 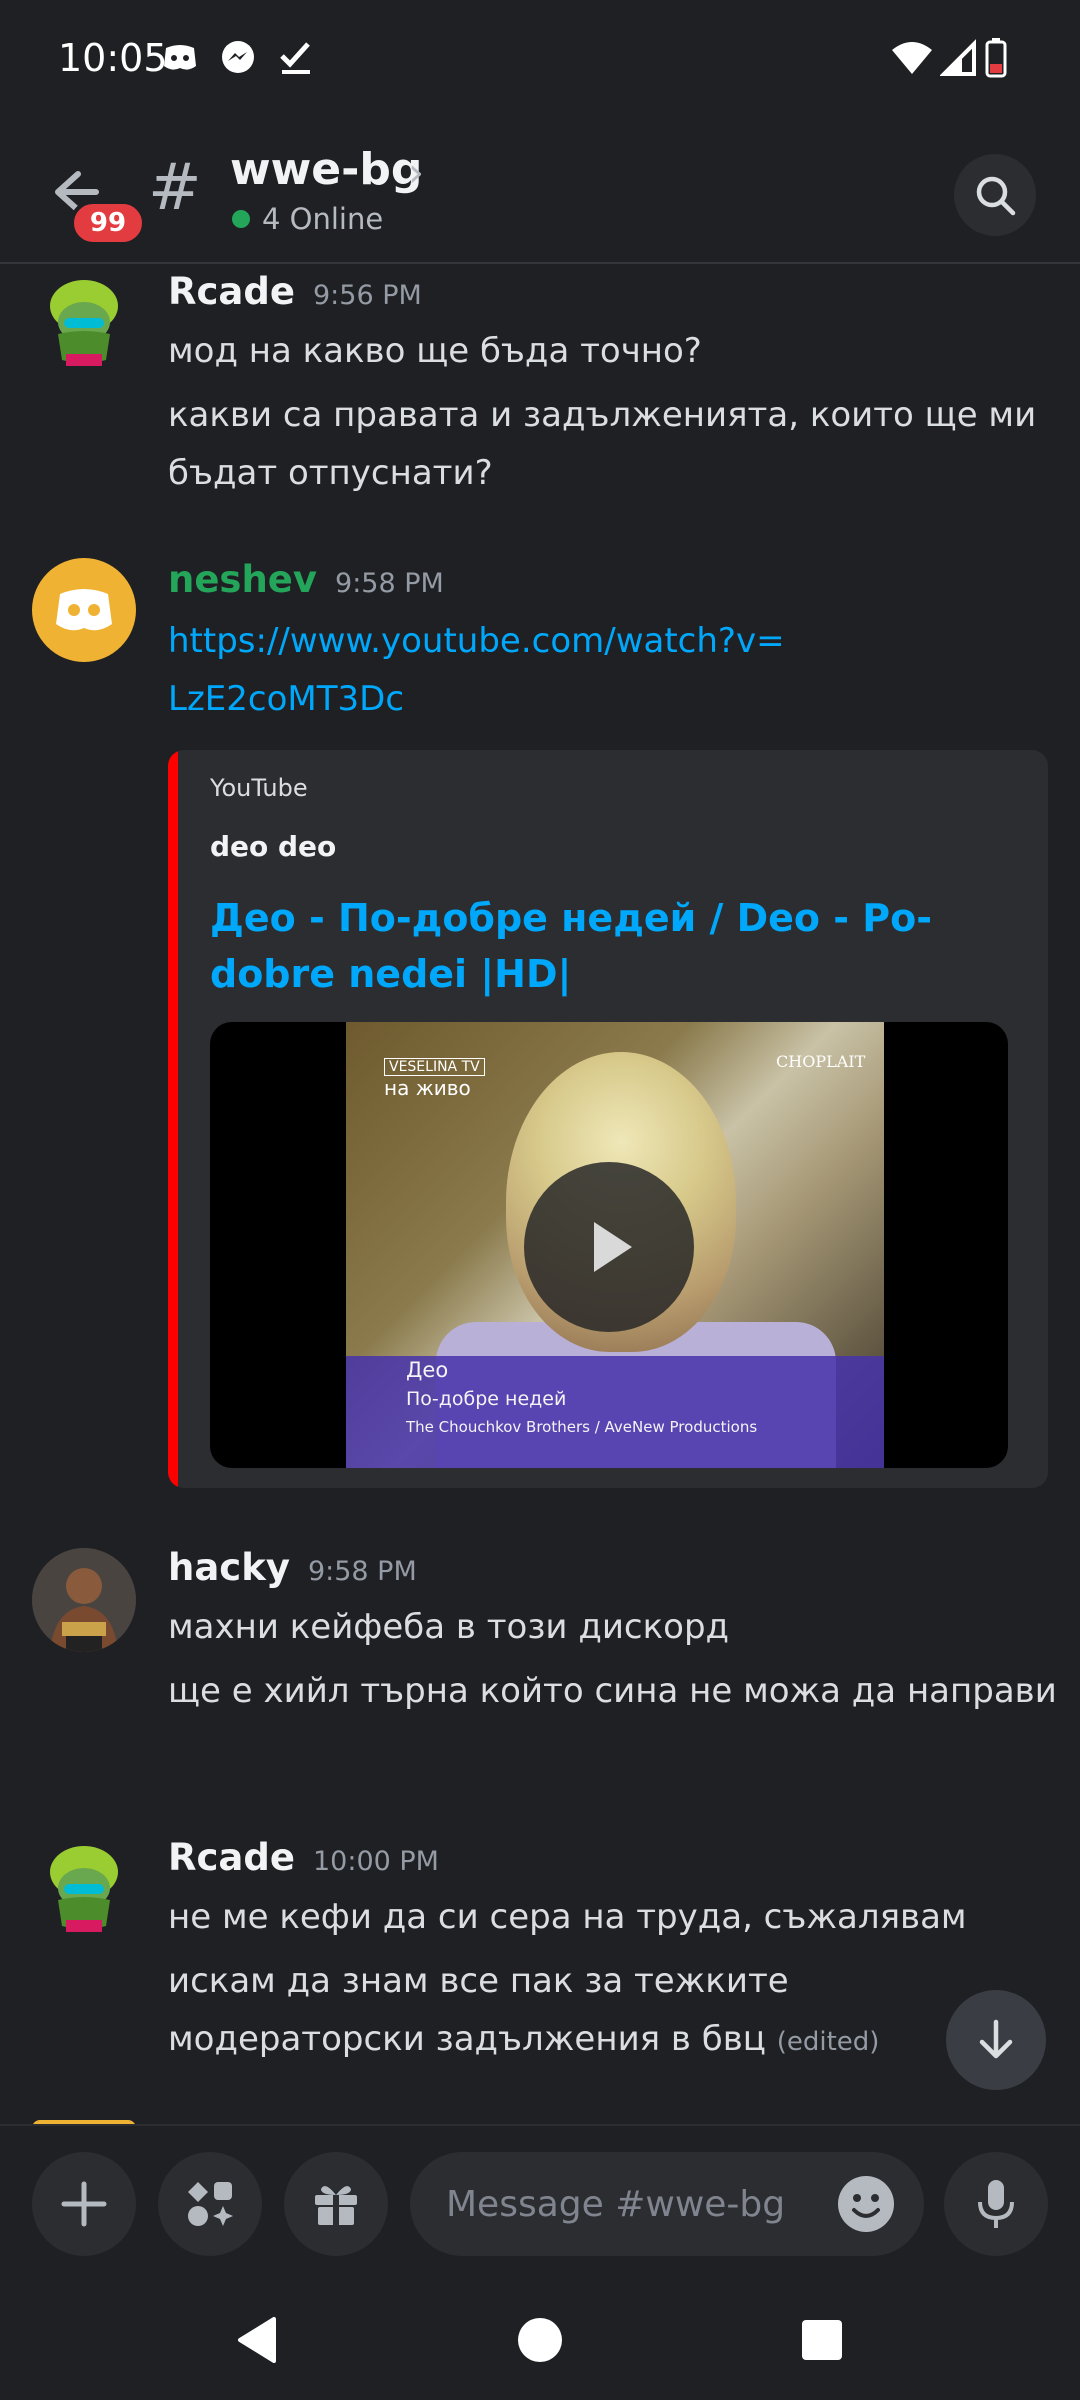 What do you see at coordinates (435, 351) in the screenshot?
I see `message-text: мод на какво ще бъда точно?` at bounding box center [435, 351].